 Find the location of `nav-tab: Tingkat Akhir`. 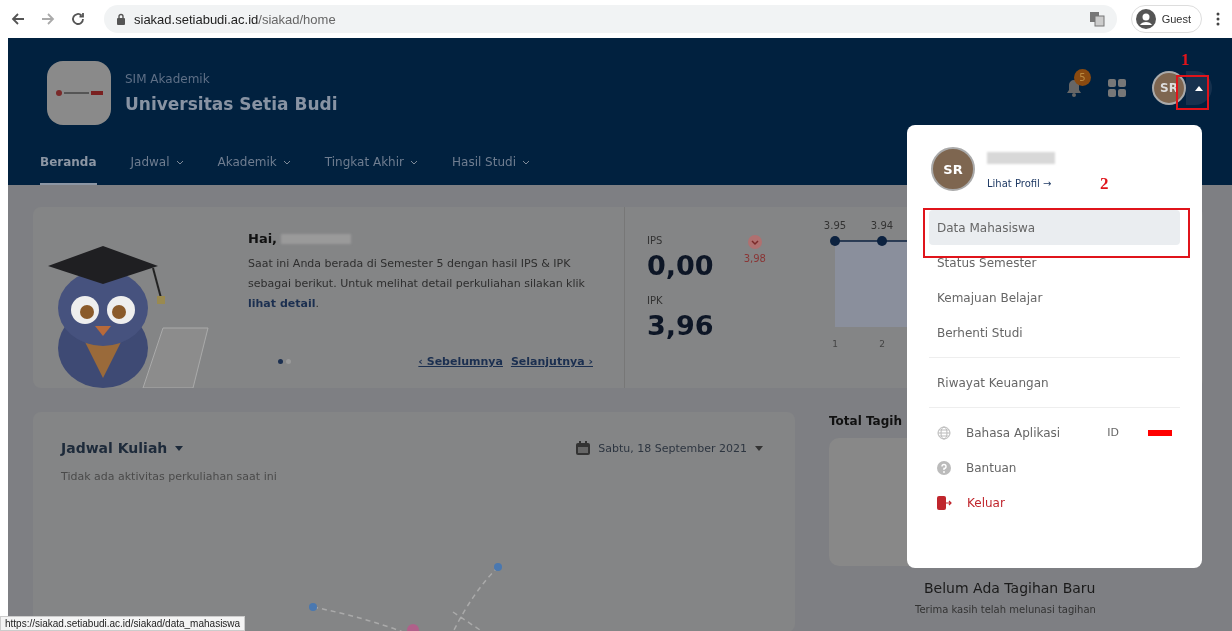

nav-tab: Tingkat Akhir is located at coordinates (371, 170).